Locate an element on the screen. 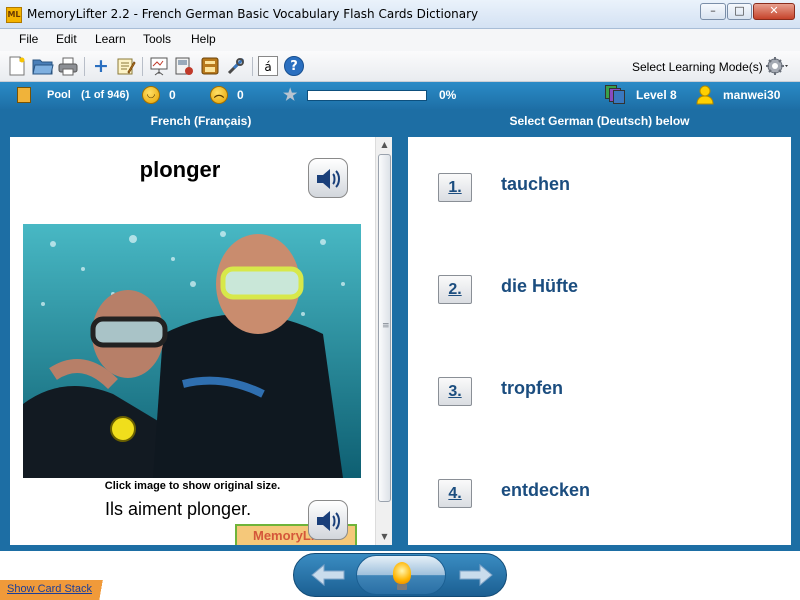 This screenshot has width=800, height=600. play-sentence-audio-button is located at coordinates (328, 520).